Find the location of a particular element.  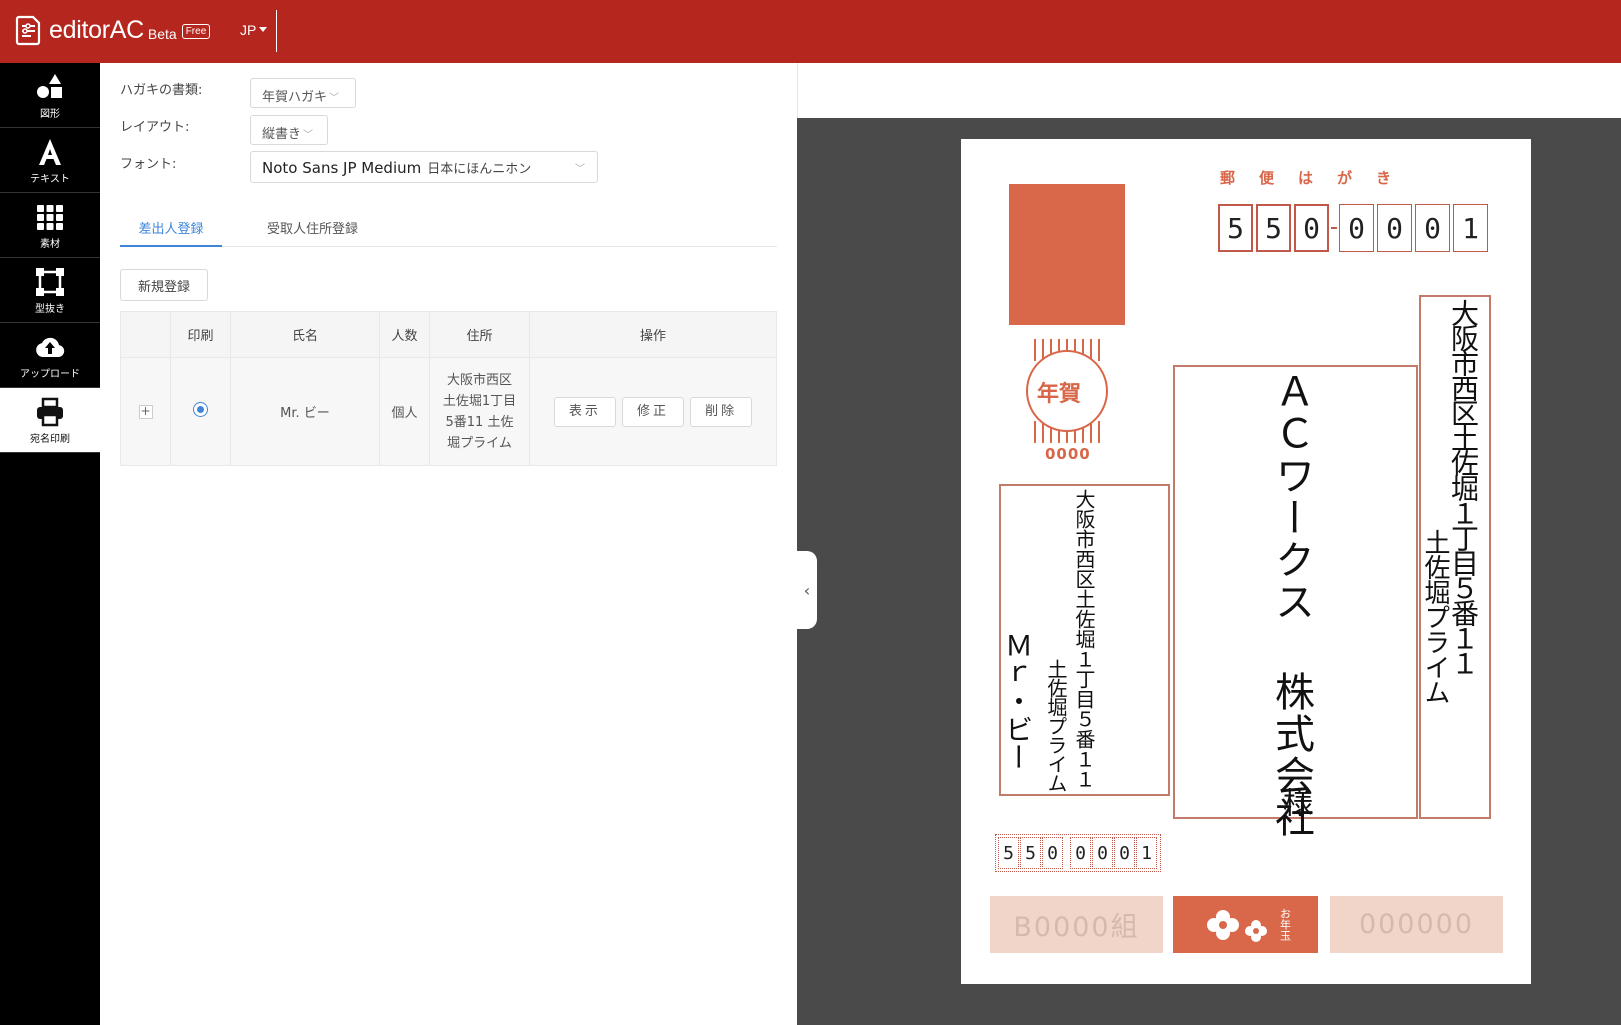

sender-name: Ｍｒ・ビー is located at coordinates (1017, 701).